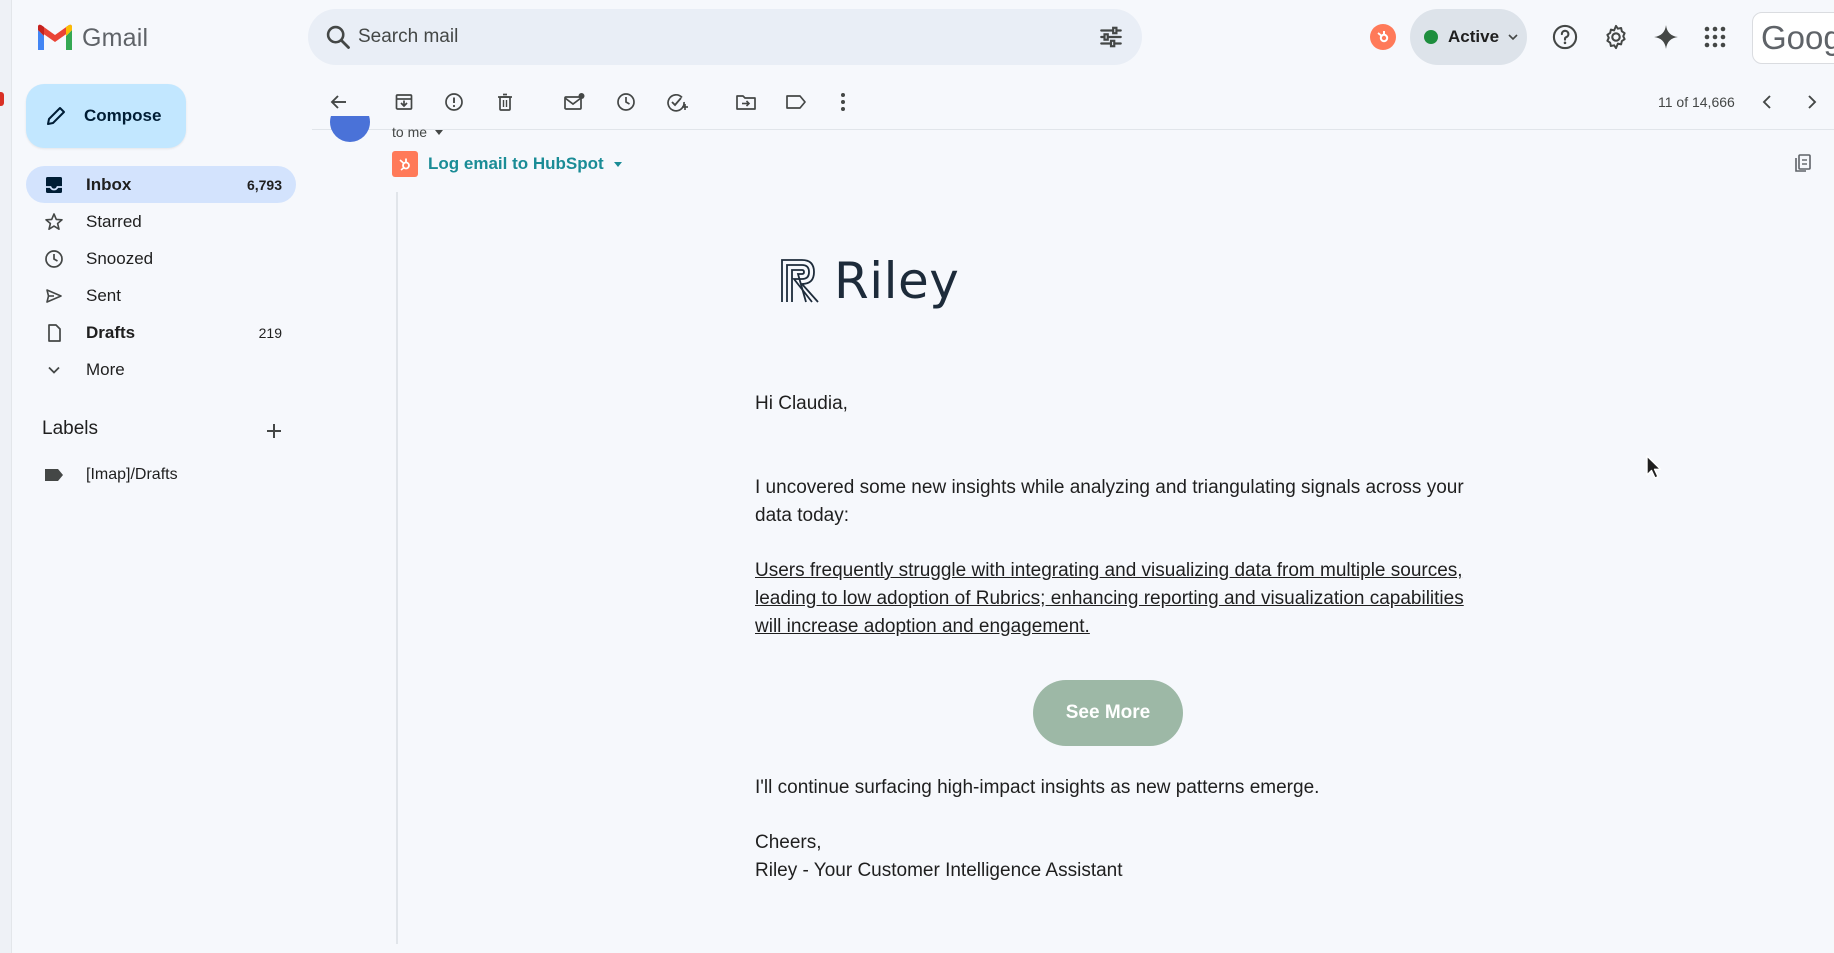  I want to click on recipient-details: to me, so click(418, 132).